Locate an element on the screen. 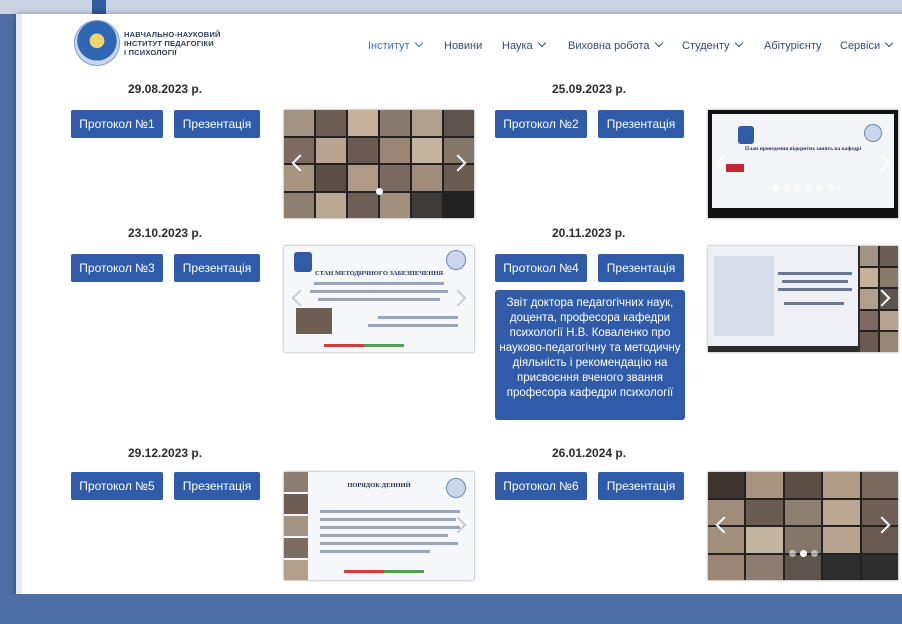 This screenshot has width=902, height=624. meeting-date: 23.10.2023 р. is located at coordinates (165, 233).